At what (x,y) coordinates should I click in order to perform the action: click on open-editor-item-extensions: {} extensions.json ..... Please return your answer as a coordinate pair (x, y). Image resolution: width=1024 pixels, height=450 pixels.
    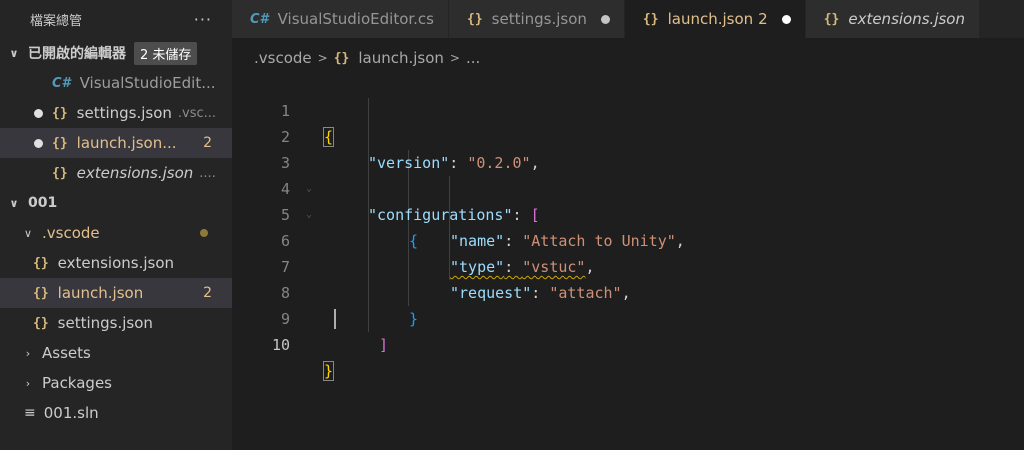
    Looking at the image, I should click on (116, 173).